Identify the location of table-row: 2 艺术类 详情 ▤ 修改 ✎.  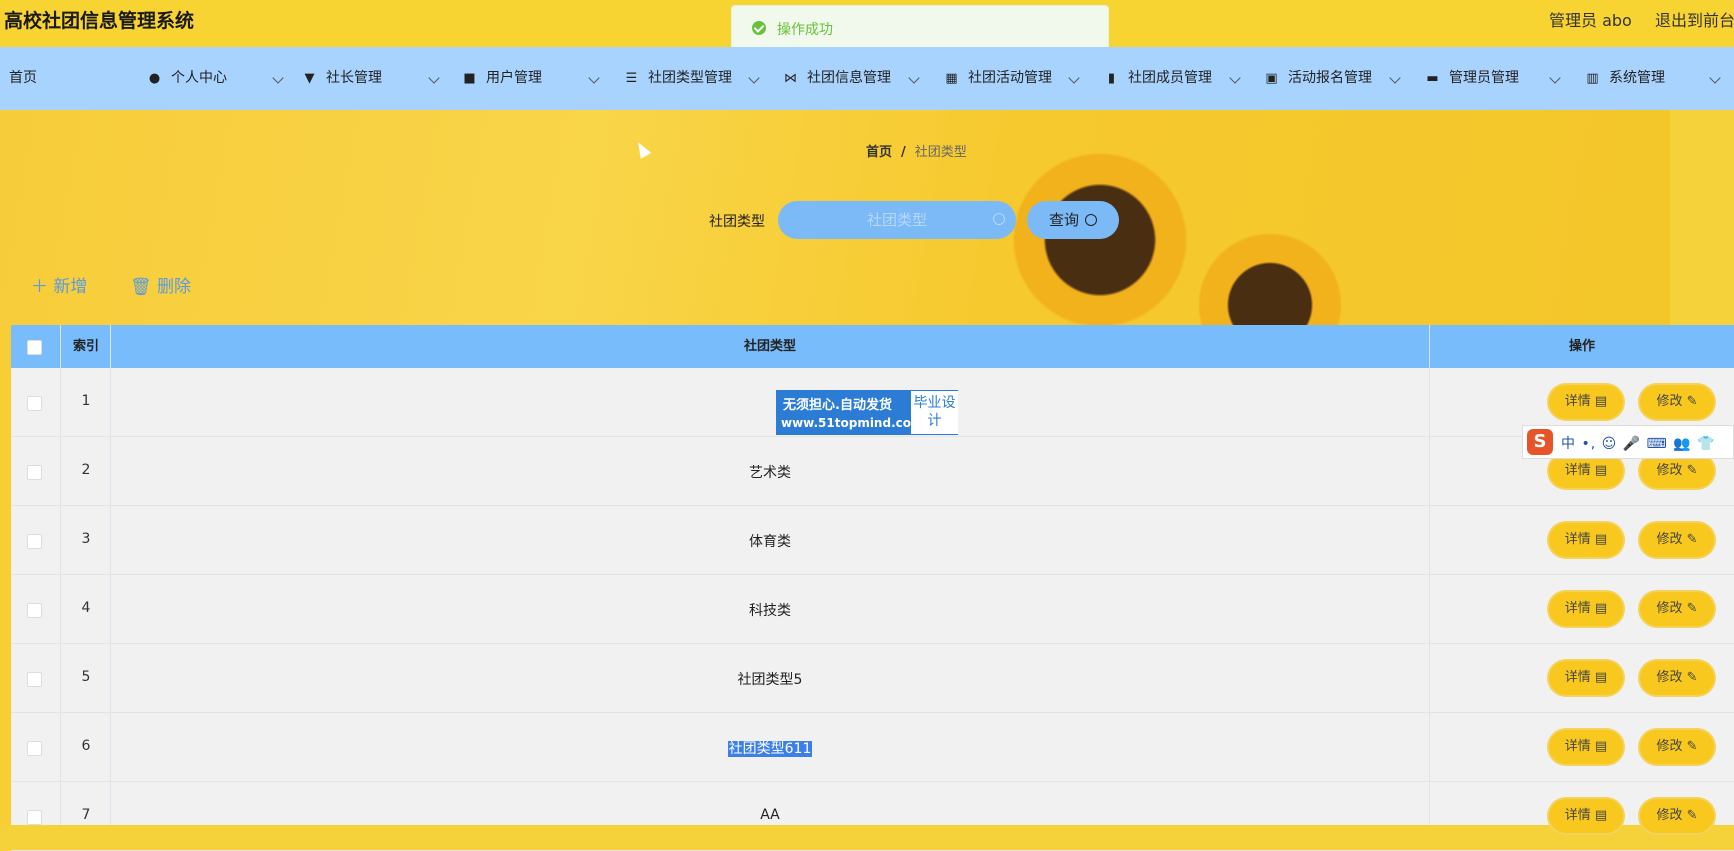
(872, 471).